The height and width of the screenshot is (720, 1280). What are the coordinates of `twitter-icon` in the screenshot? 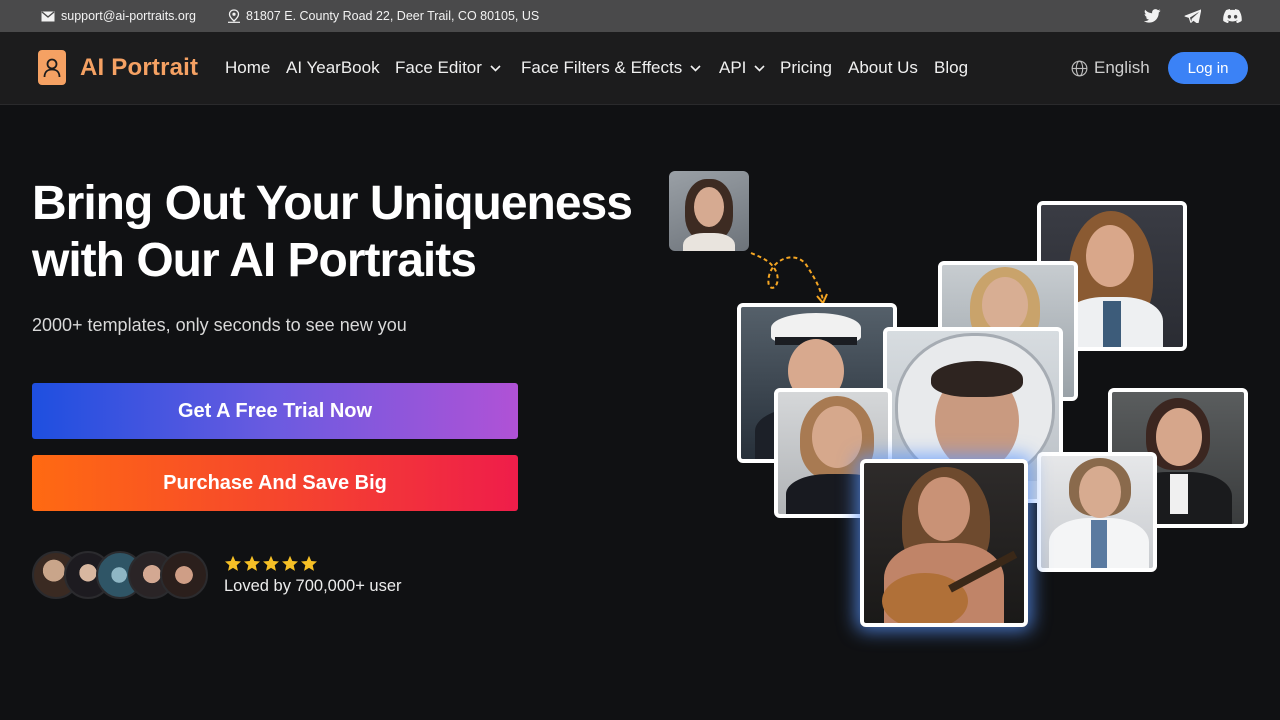 It's located at (1152, 16).